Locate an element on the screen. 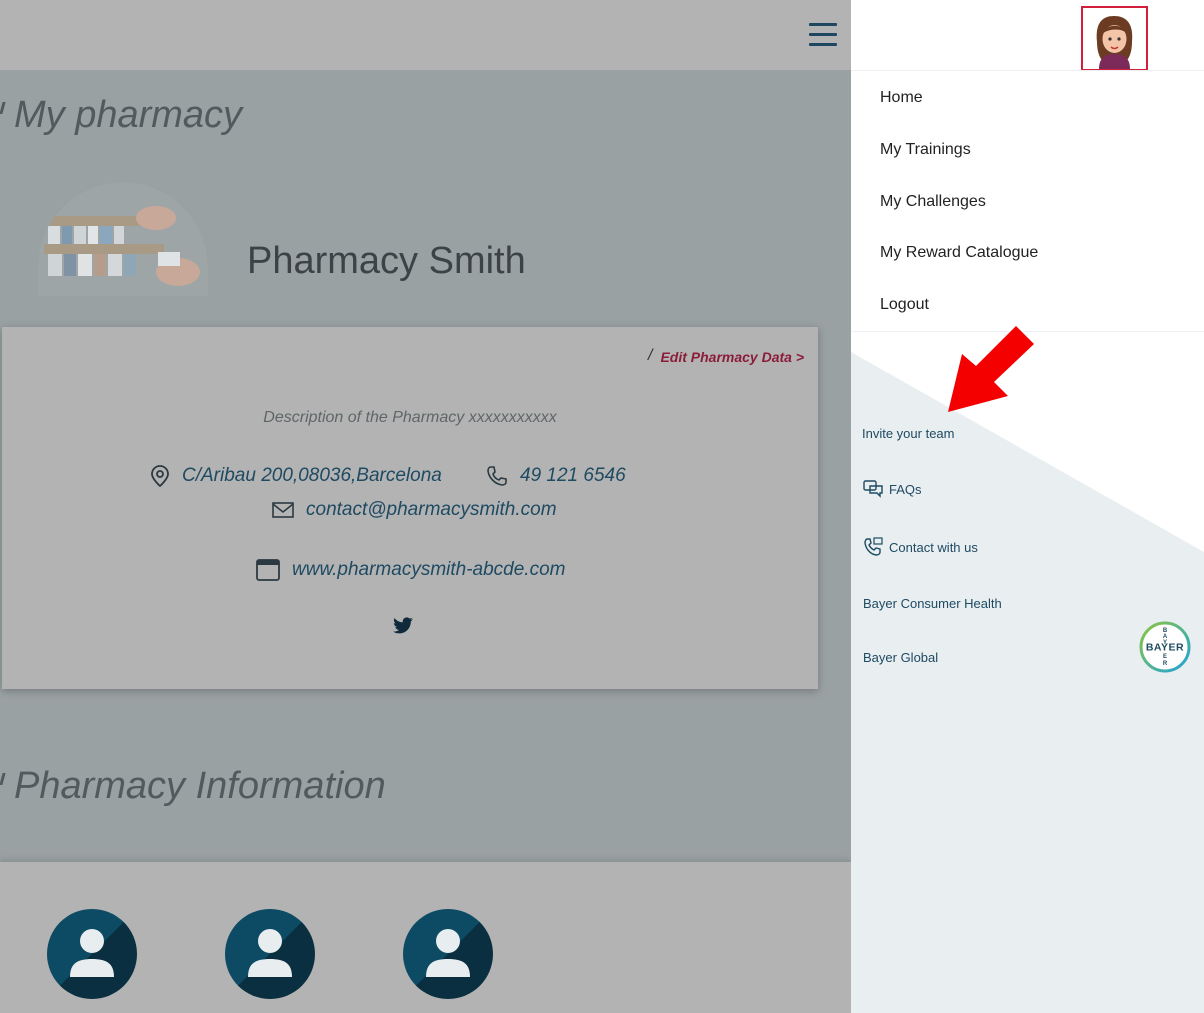  svg-text: E is located at coordinates (1165, 657).